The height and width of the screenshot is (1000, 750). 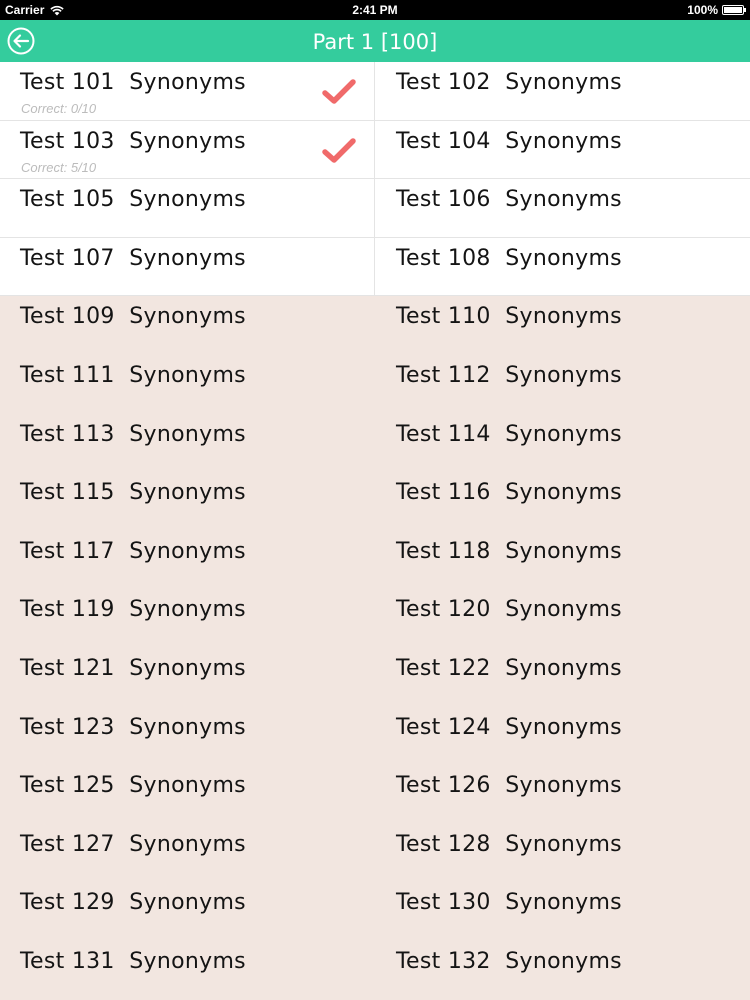 I want to click on test-row: Test 105 Synonyms Test 106 Synonyms, so click(x=375, y=208).